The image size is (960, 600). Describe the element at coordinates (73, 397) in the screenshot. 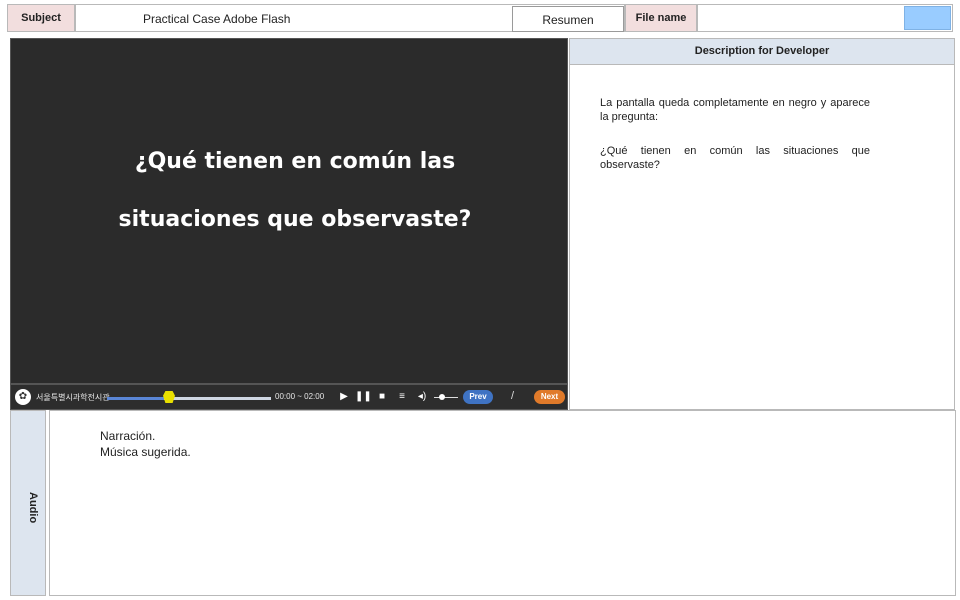

I see `logo-text: 서울특별시과학전시관` at that location.